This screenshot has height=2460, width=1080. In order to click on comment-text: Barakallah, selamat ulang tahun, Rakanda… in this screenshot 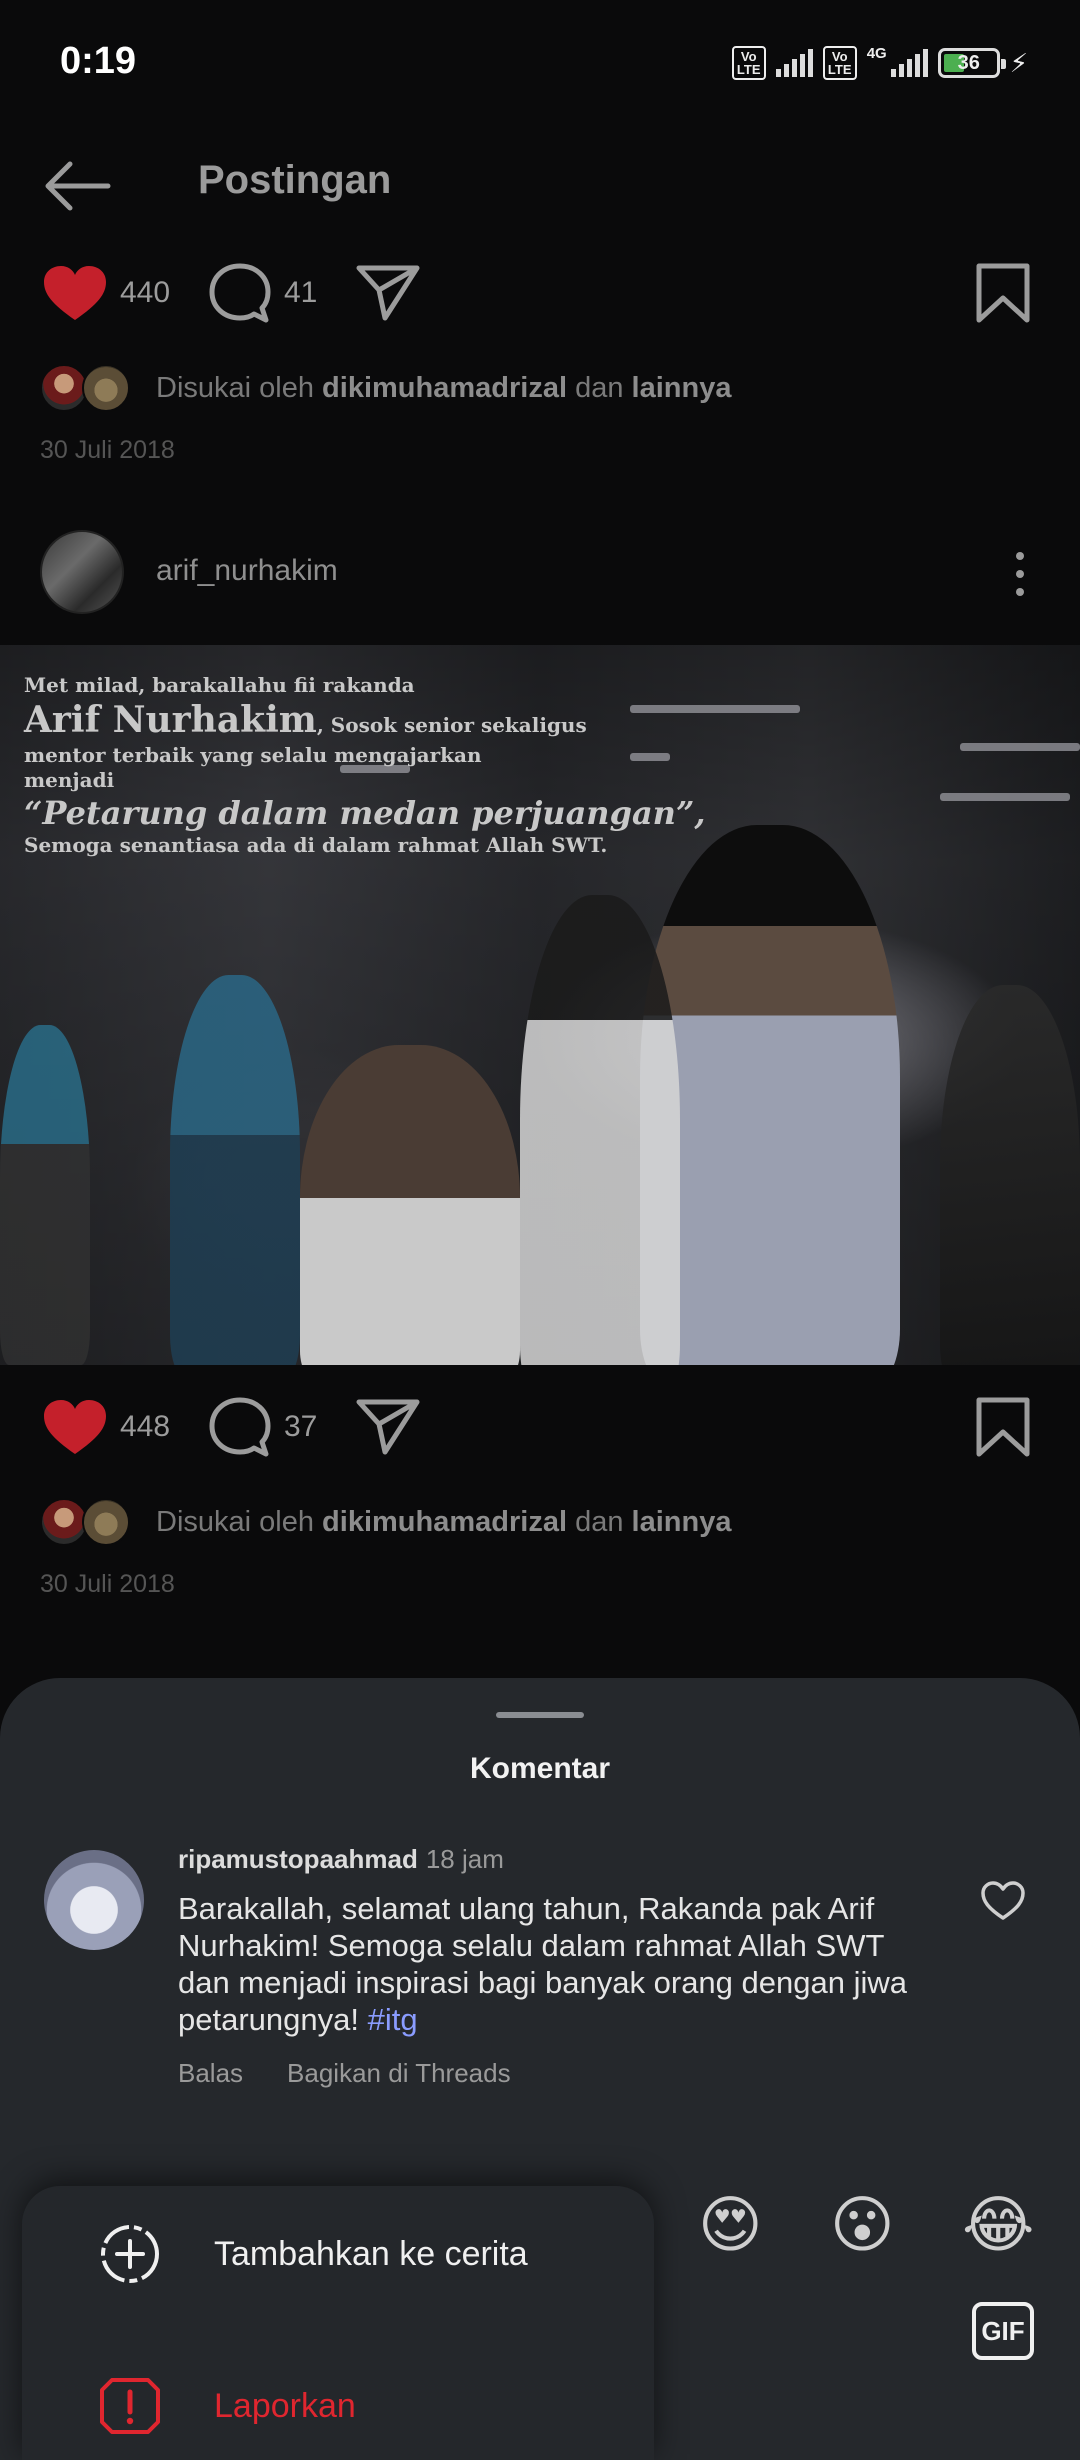, I will do `click(542, 1964)`.